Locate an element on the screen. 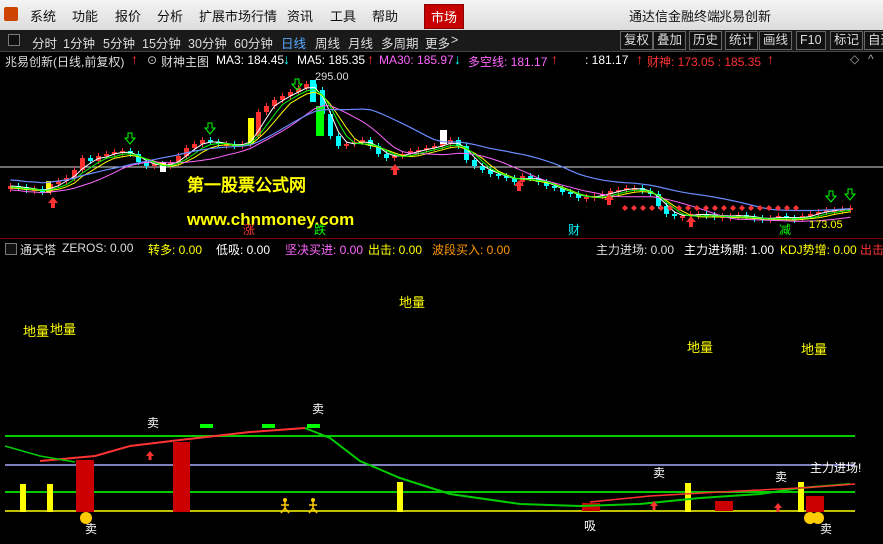 This screenshot has width=883, height=544. ma30-value: MA30: 185.97 is located at coordinates (416, 60).